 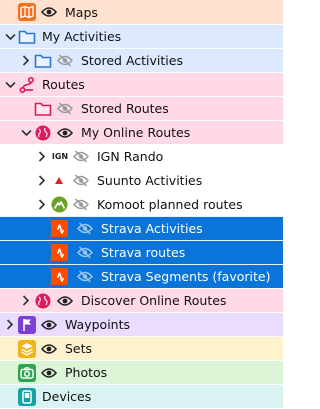 I want to click on tree-label-routes: Routes, so click(x=63, y=84).